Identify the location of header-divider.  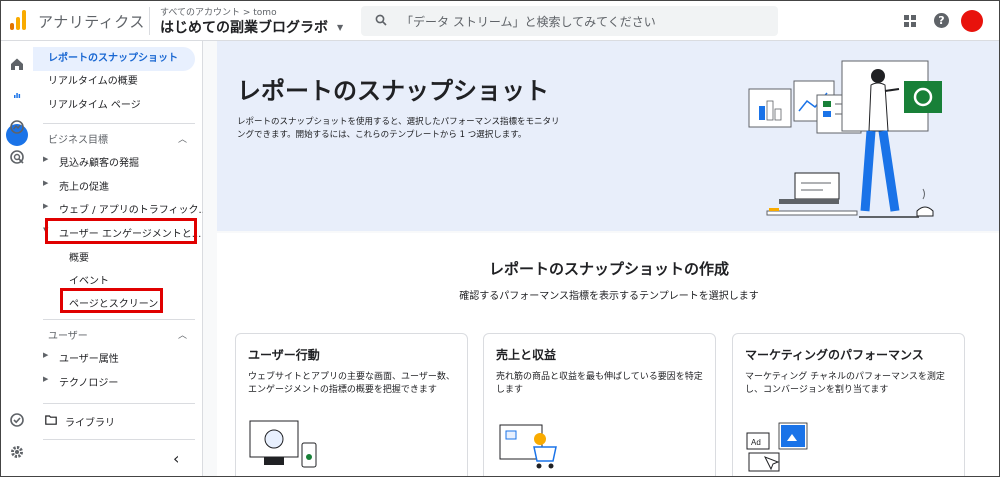
(149, 21).